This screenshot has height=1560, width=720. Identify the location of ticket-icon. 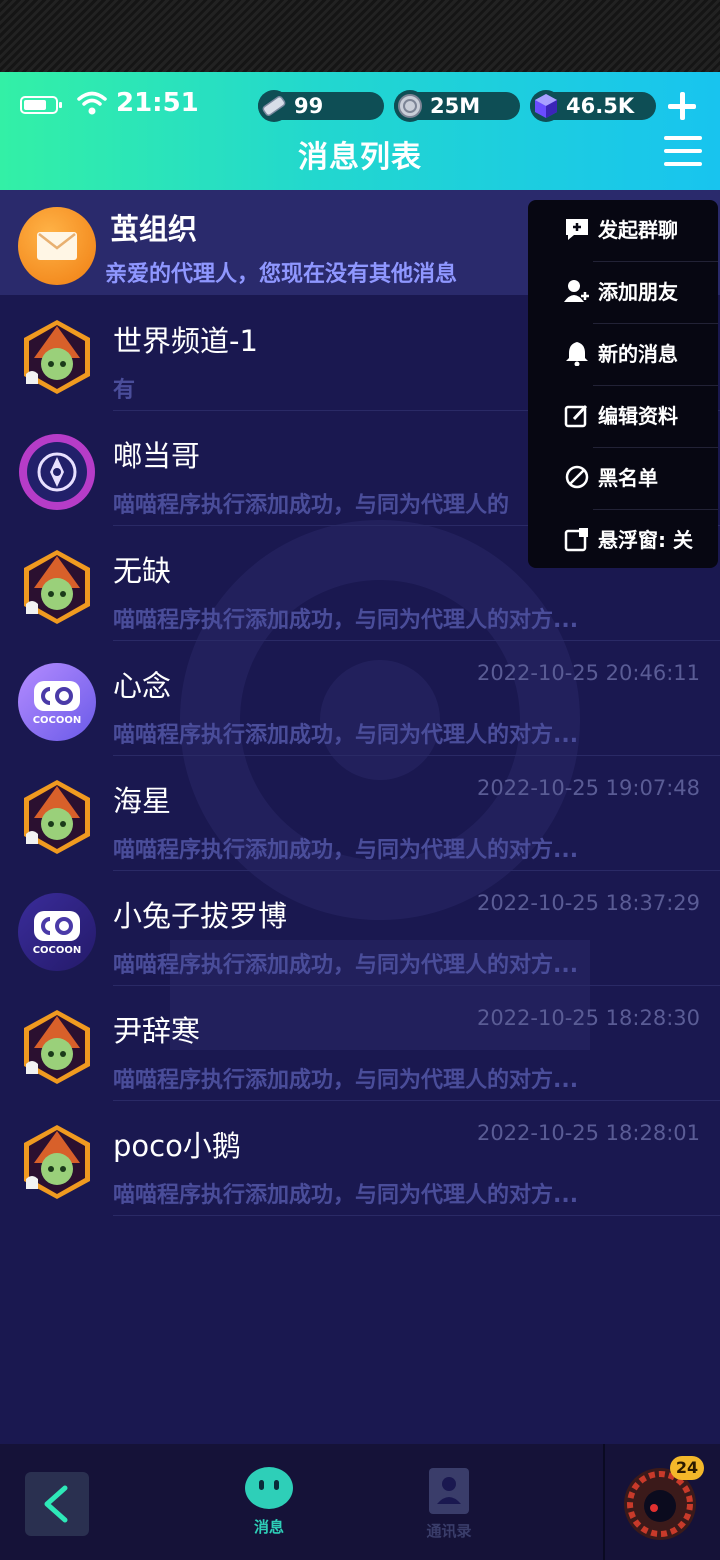
(274, 106).